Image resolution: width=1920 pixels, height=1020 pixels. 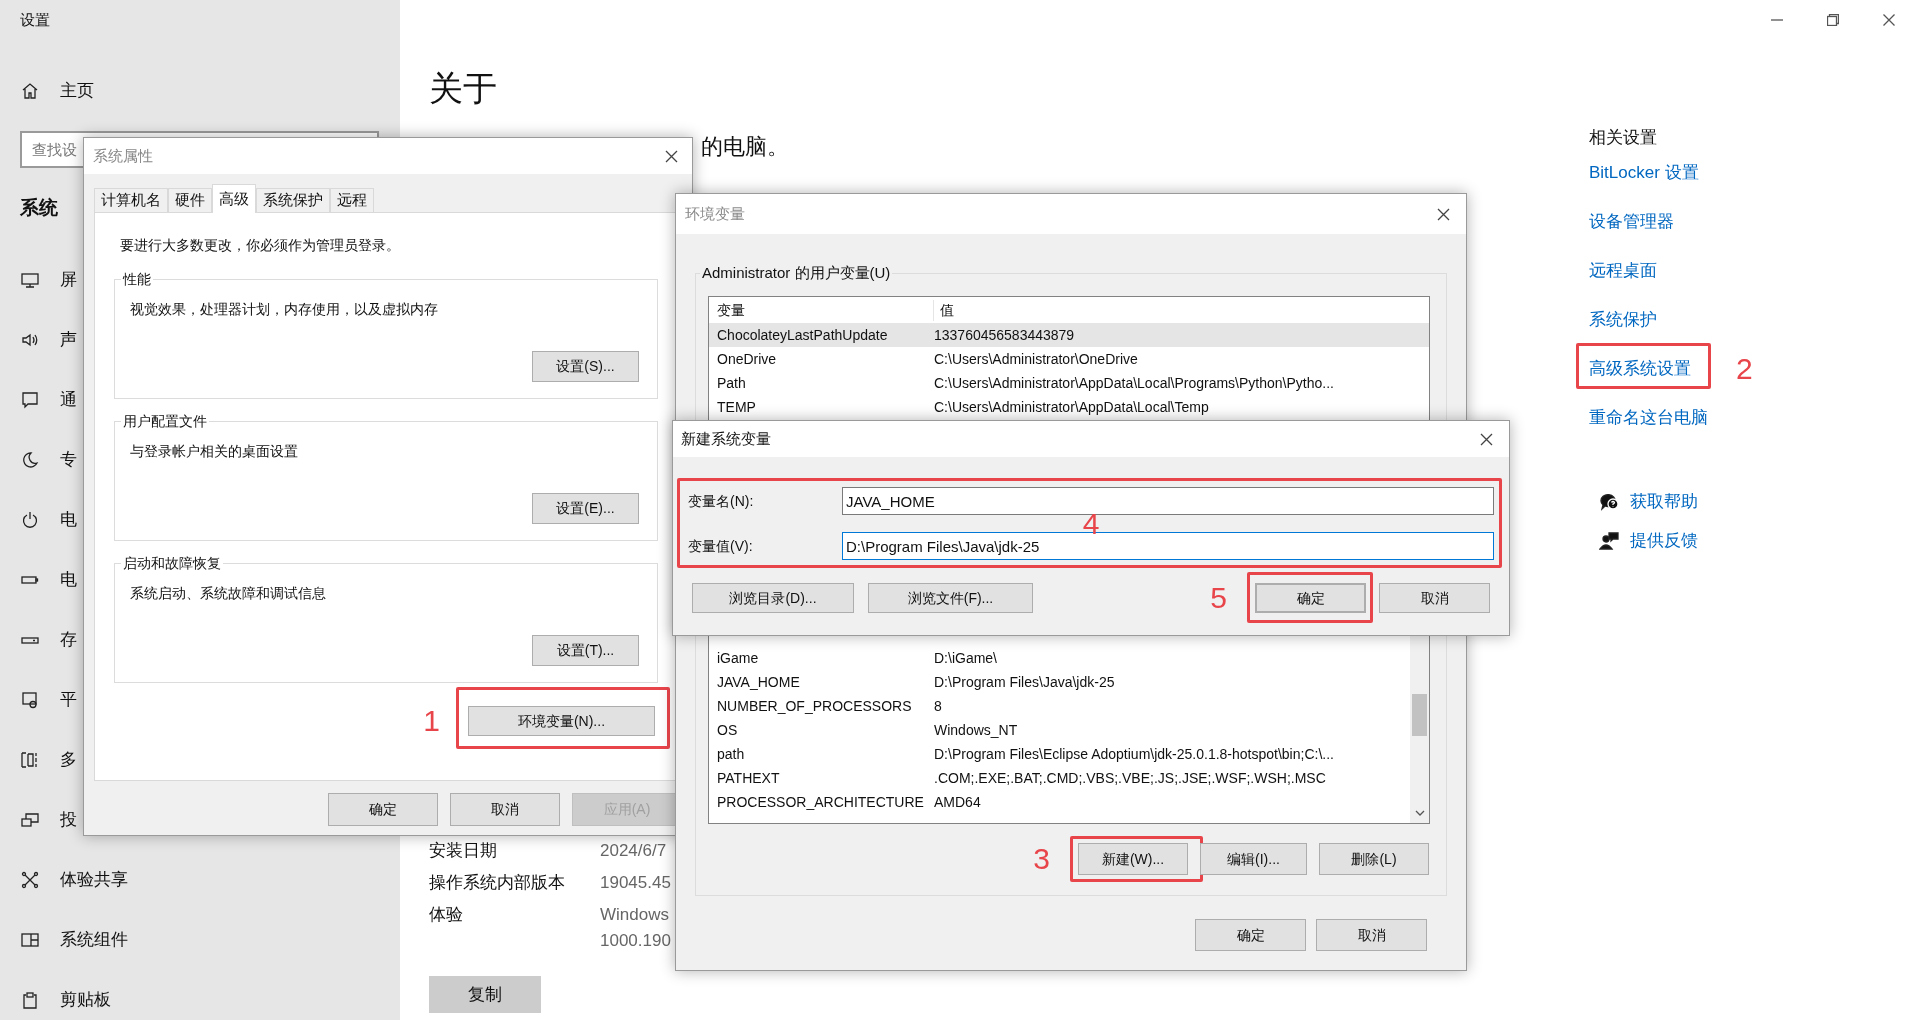 What do you see at coordinates (48, 760) in the screenshot?
I see `nav-item: 多` at bounding box center [48, 760].